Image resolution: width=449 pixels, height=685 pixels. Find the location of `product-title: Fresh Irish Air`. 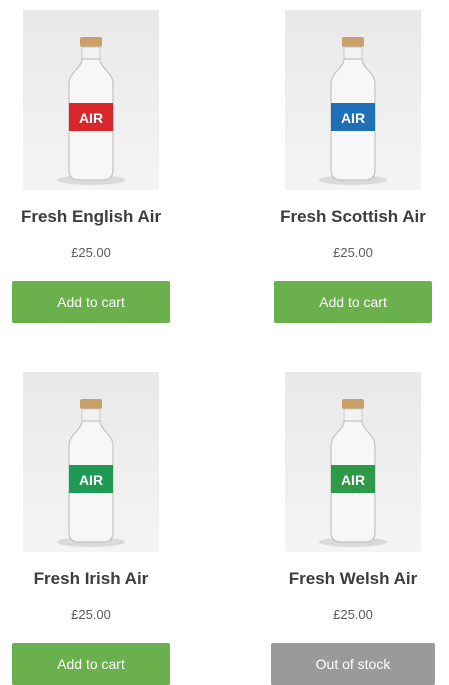

product-title: Fresh Irish Air is located at coordinates (91, 579).